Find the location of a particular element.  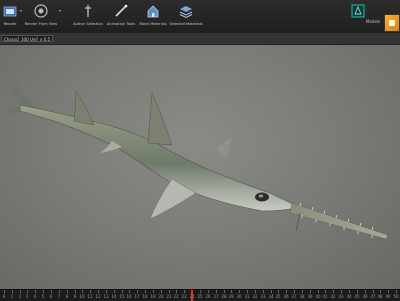

frame-number: 20 is located at coordinates (161, 296).